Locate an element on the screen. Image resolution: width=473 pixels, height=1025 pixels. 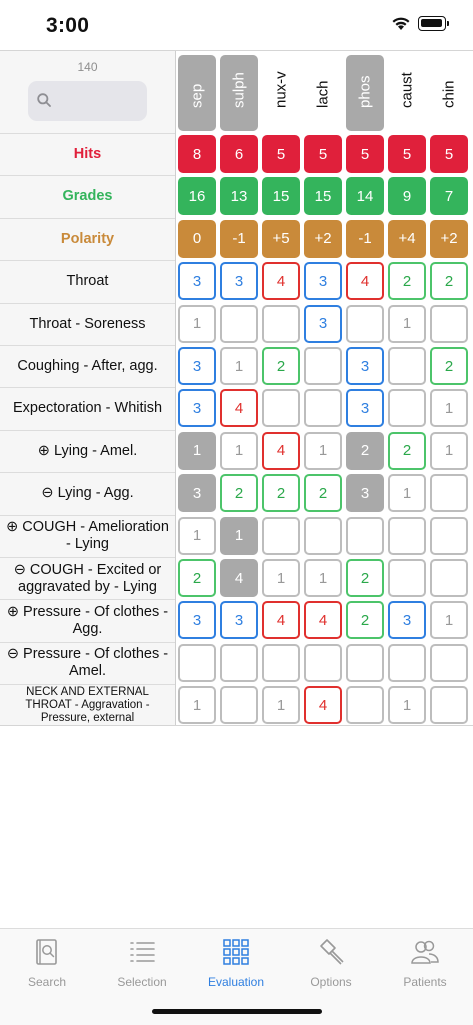
rubric-label: Expectoration - Whitish is located at coordinates (87, 408).